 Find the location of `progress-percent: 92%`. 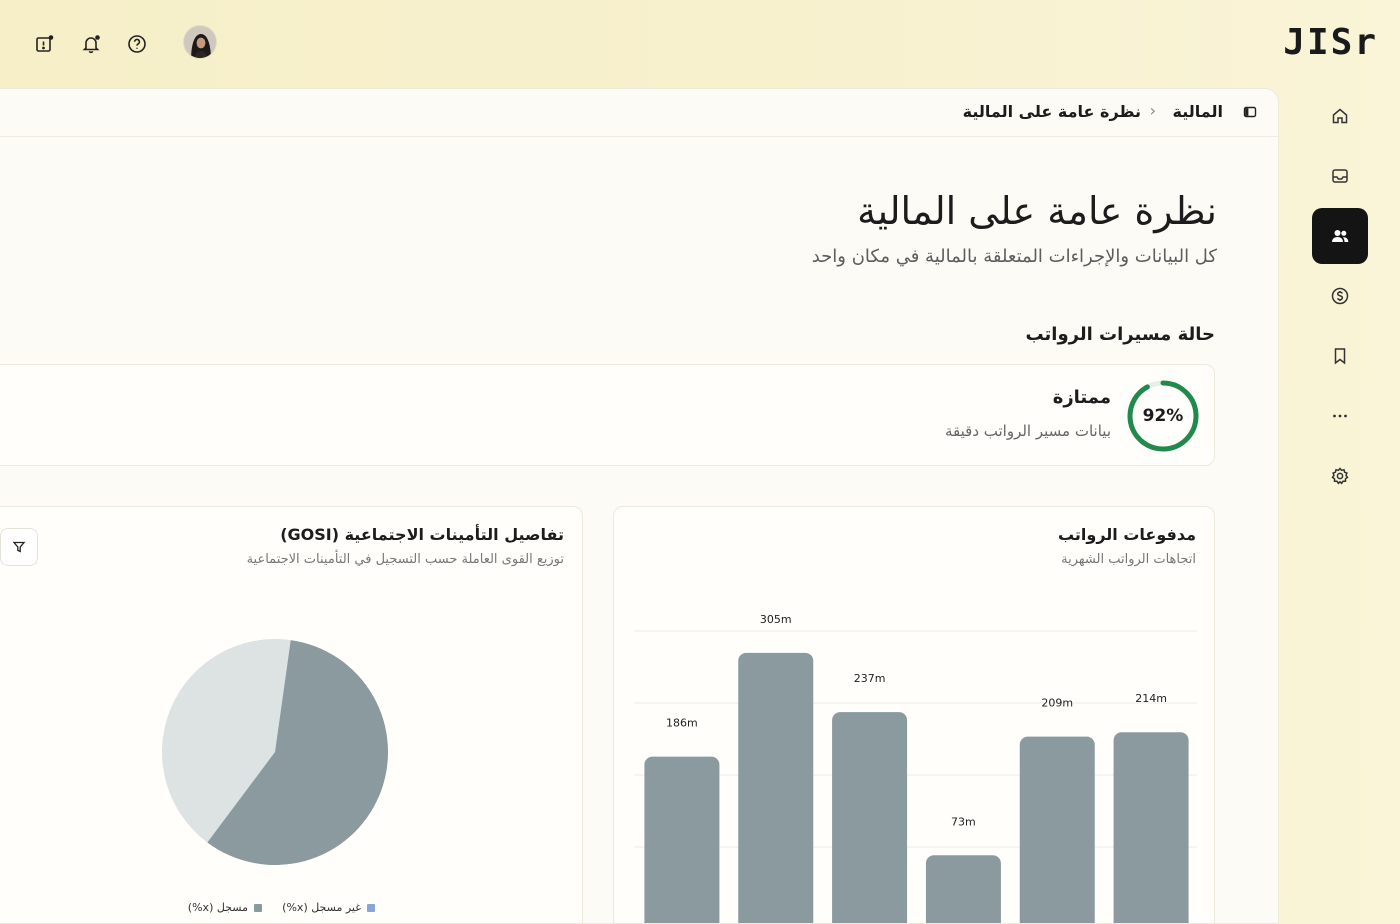

progress-percent: 92% is located at coordinates (1163, 416).